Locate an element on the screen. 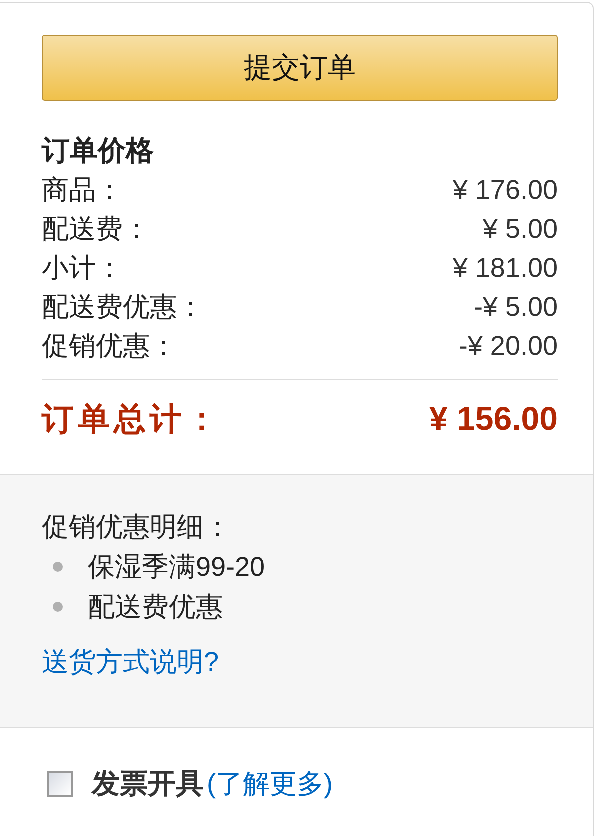 The height and width of the screenshot is (836, 600). price-label: 配送费优惠： is located at coordinates (123, 307).